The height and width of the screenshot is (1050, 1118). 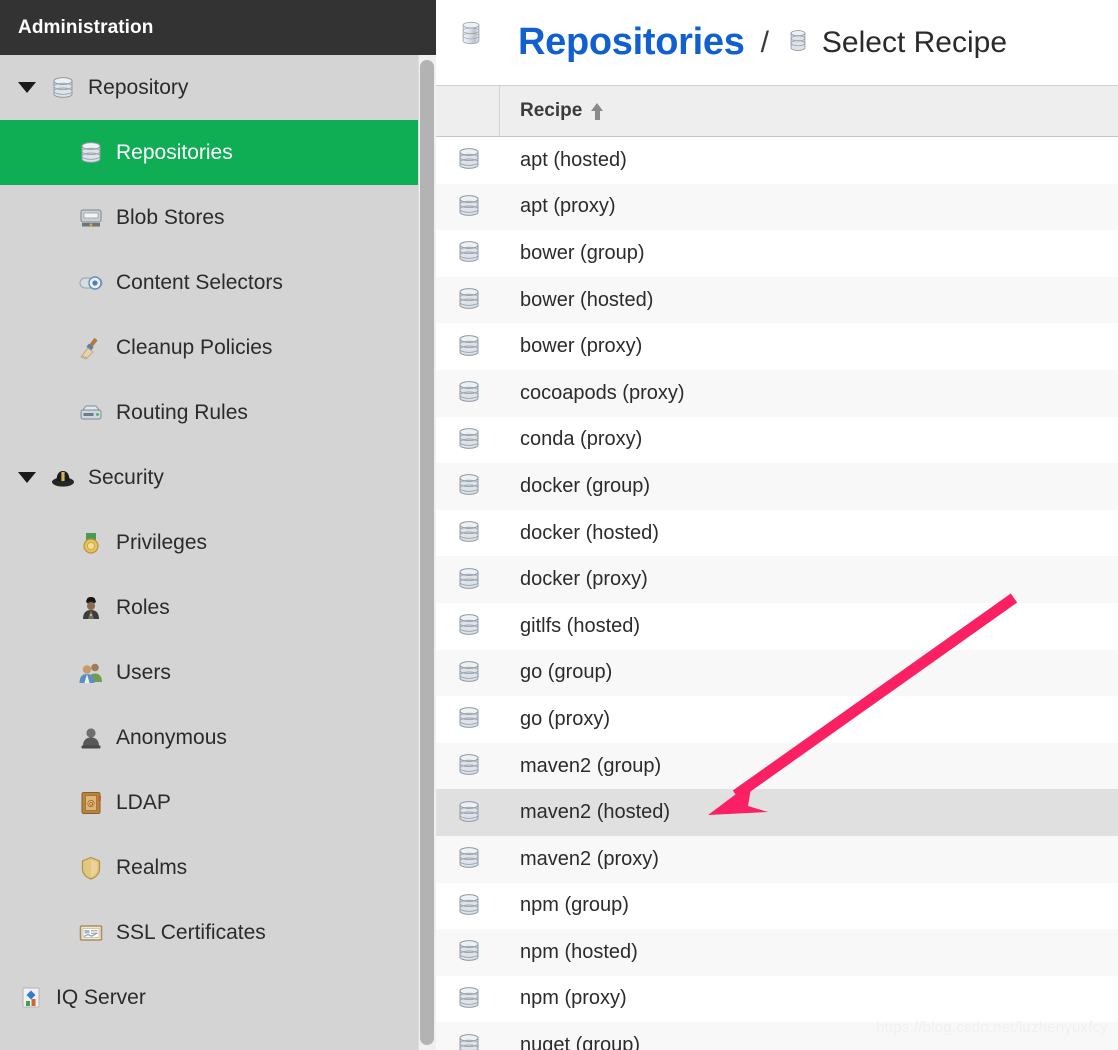 I want to click on table-row: apt (proxy), so click(x=777, y=207).